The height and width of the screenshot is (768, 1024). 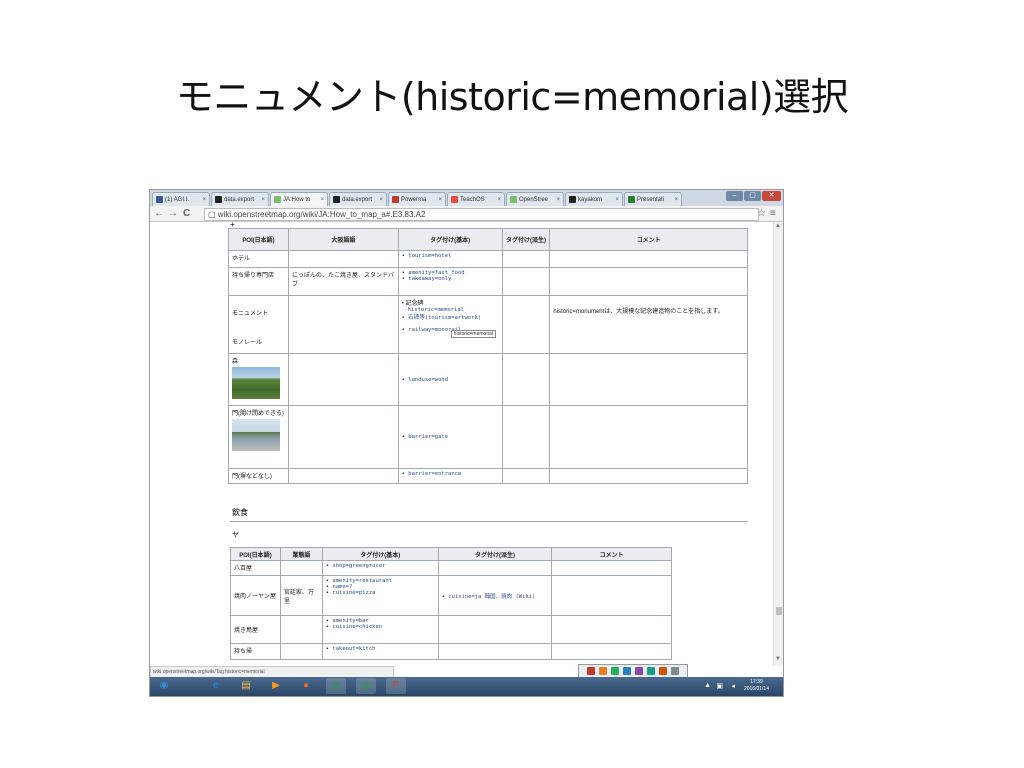 I want to click on taskbar-powerpoint-icon: P, so click(x=396, y=686).